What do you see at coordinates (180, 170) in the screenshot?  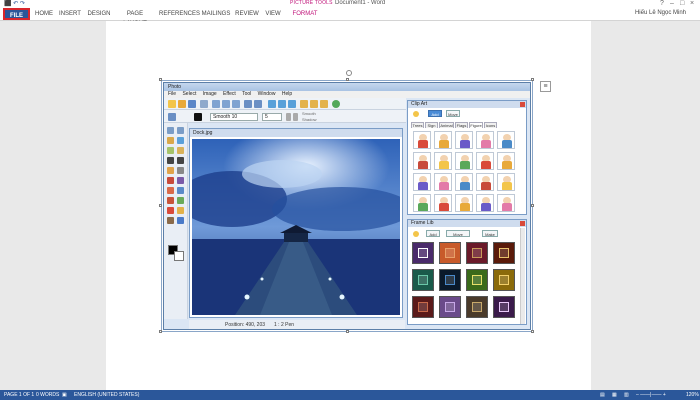 I see `eraser-tool-icon` at bounding box center [180, 170].